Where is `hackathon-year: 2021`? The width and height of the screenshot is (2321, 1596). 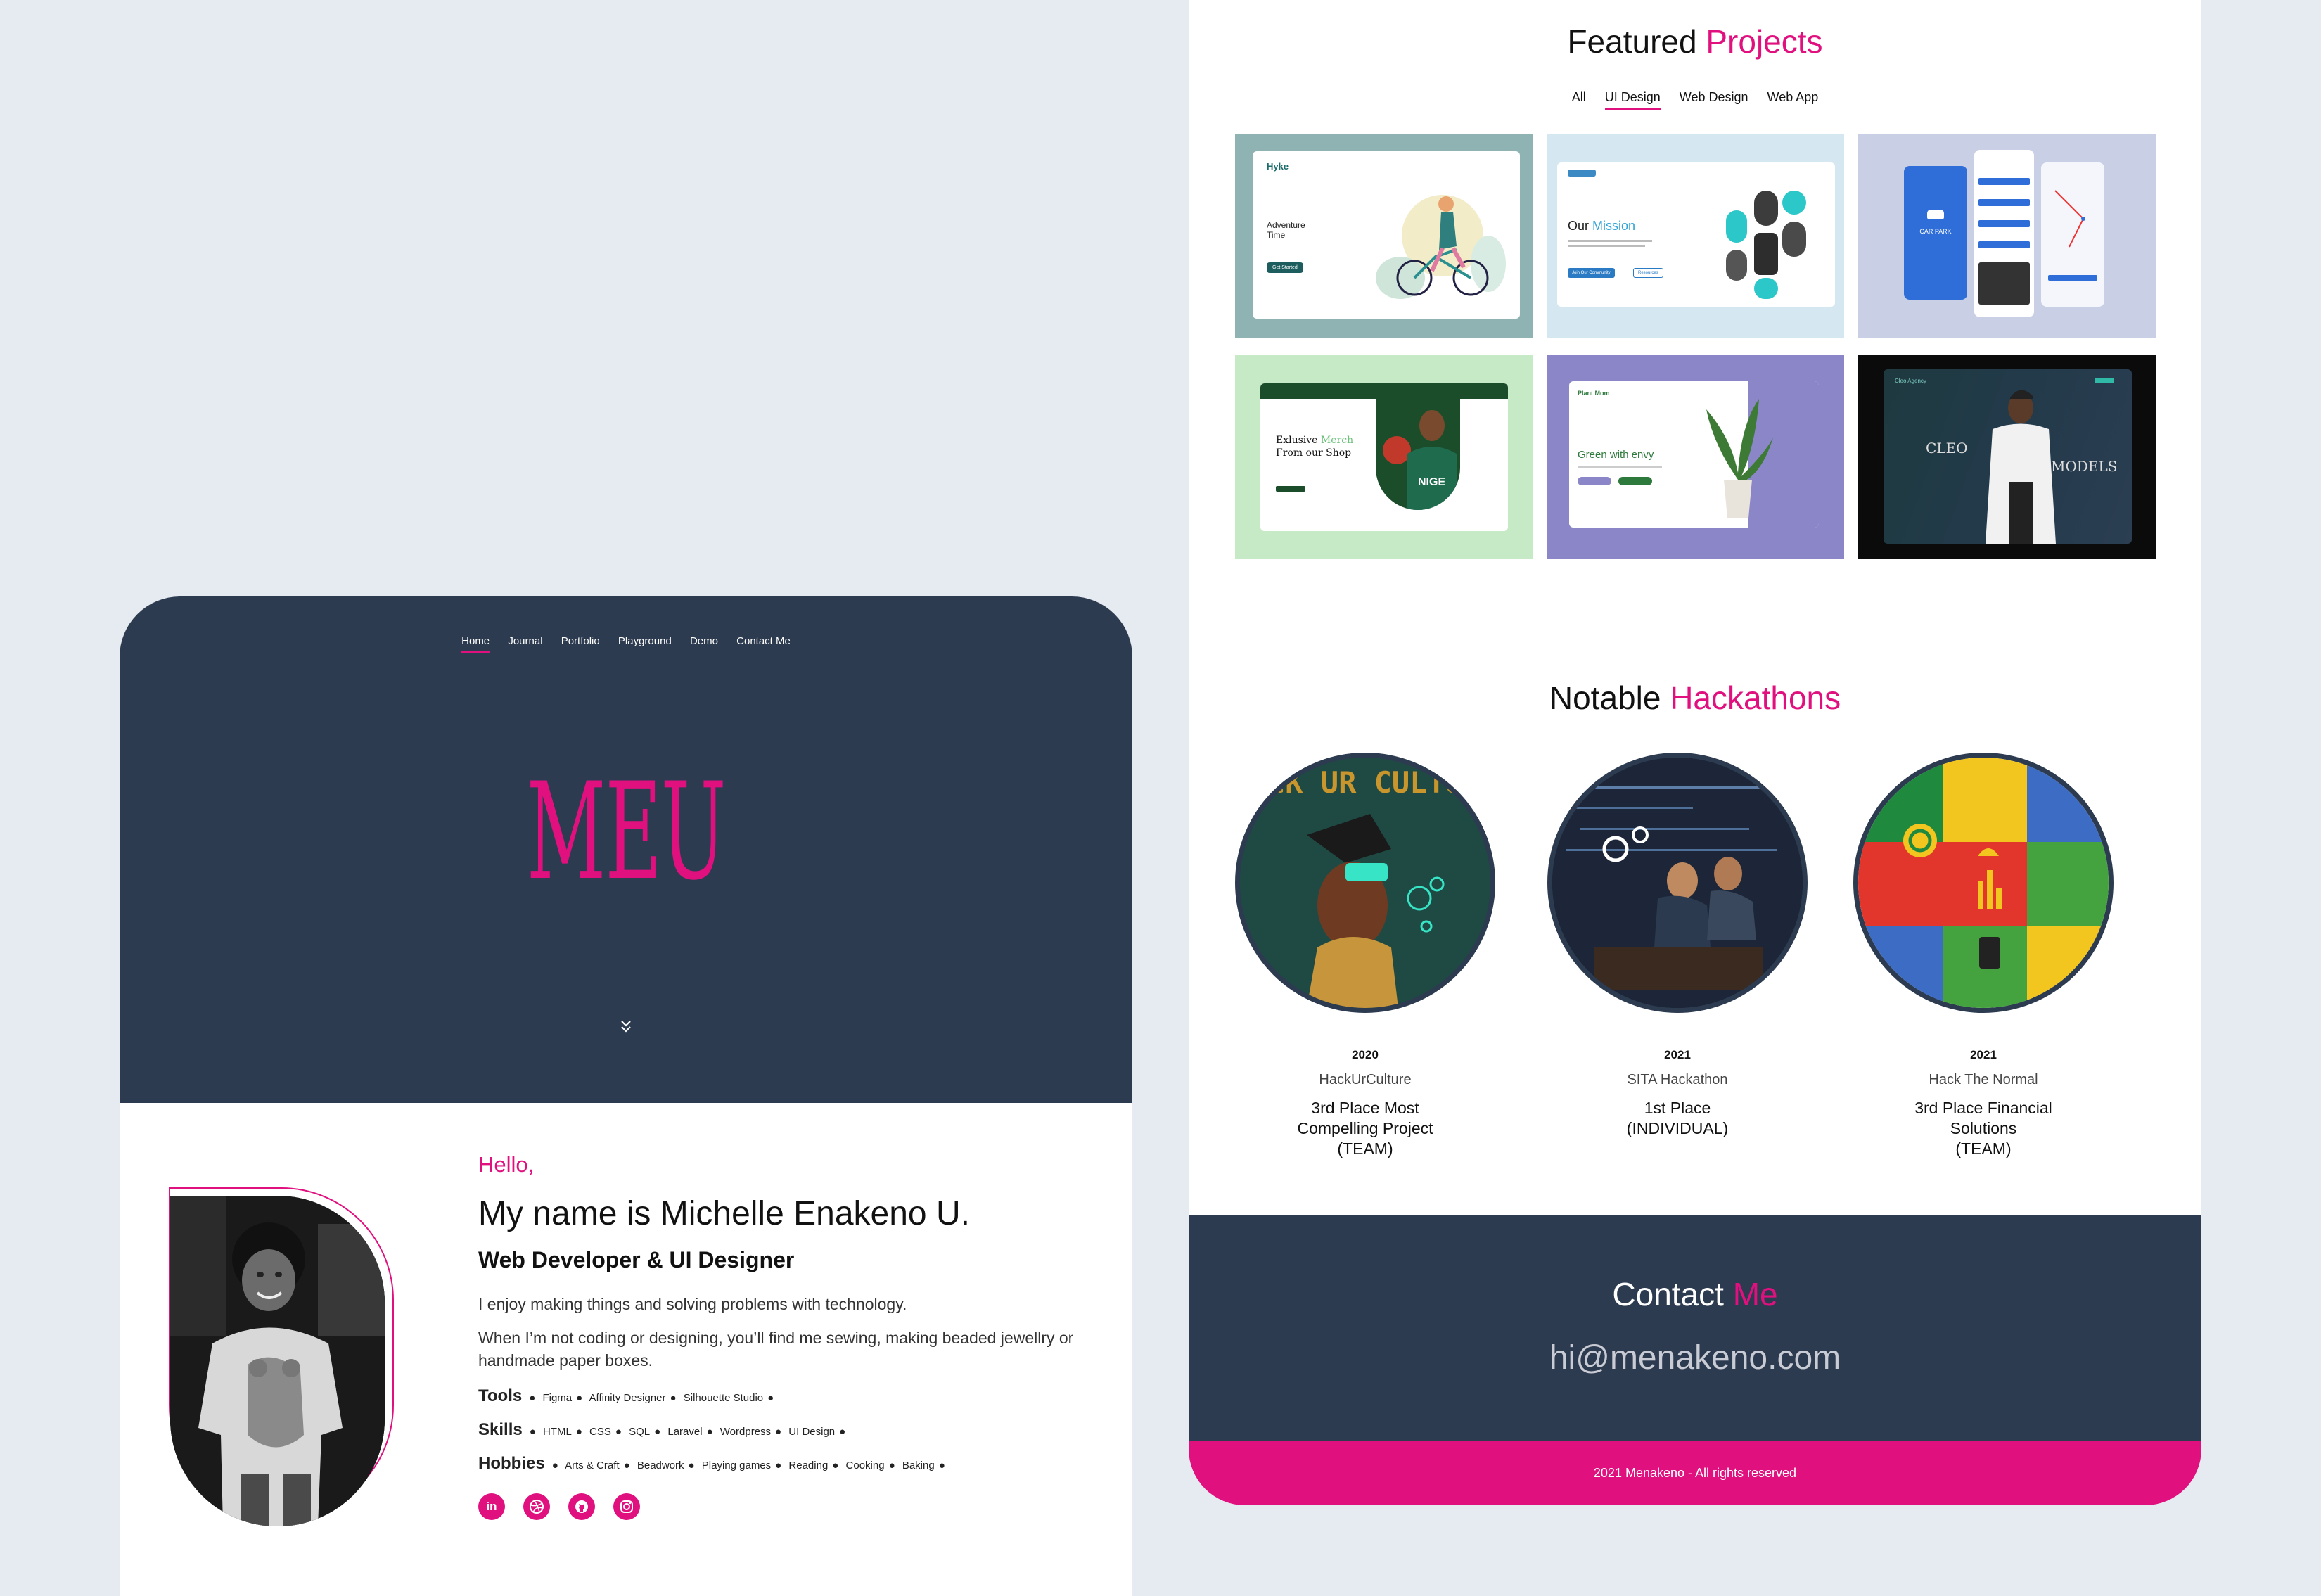
hackathon-year: 2021 is located at coordinates (1677, 1054).